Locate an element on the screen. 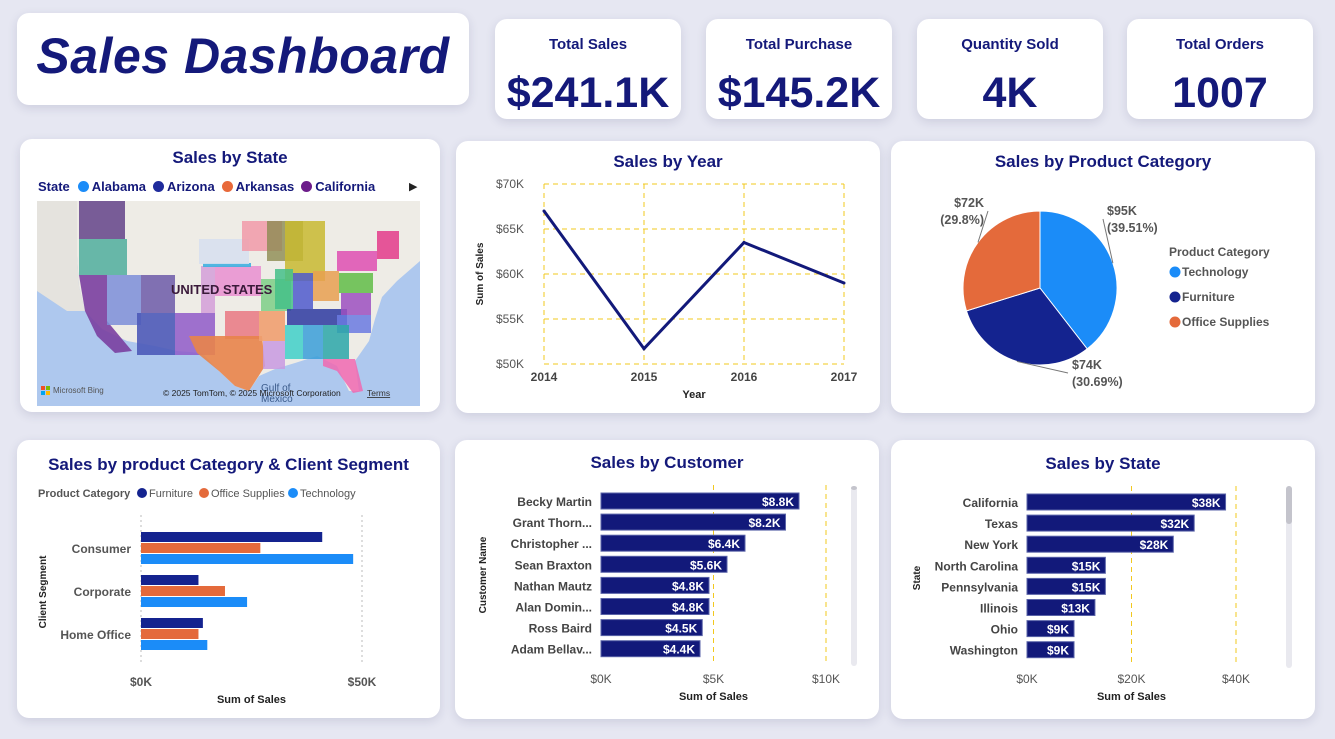 The height and width of the screenshot is (739, 1335). state-va is located at coordinates (356, 304).